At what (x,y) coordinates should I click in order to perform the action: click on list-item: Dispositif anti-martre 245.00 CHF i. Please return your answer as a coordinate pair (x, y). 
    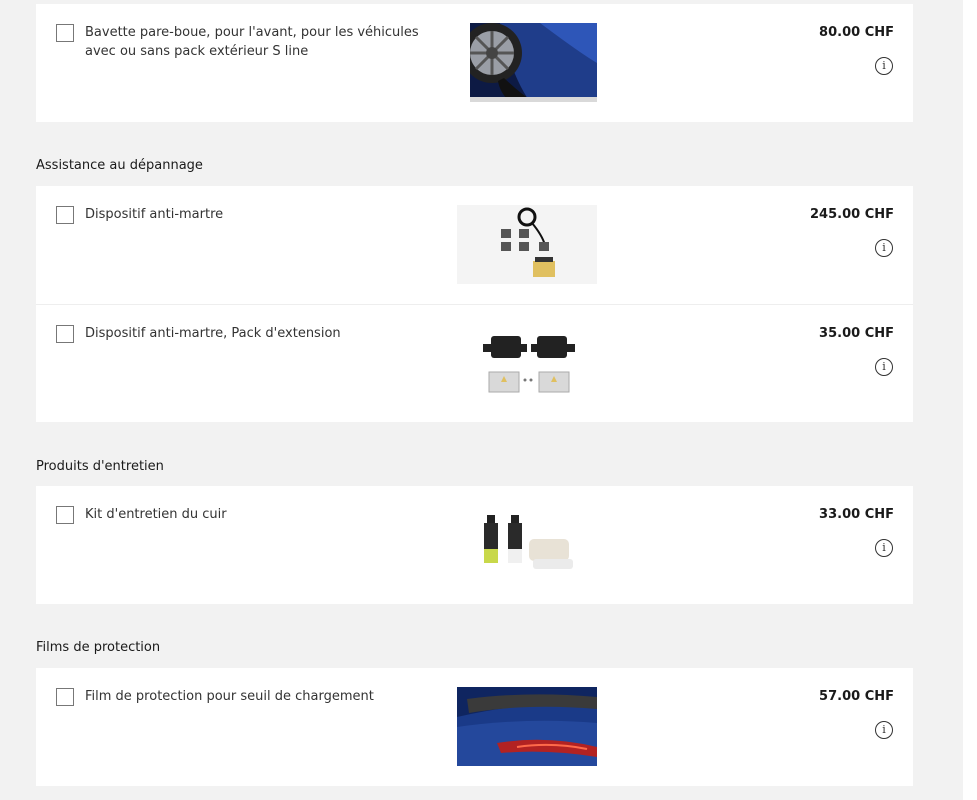
    Looking at the image, I should click on (474, 245).